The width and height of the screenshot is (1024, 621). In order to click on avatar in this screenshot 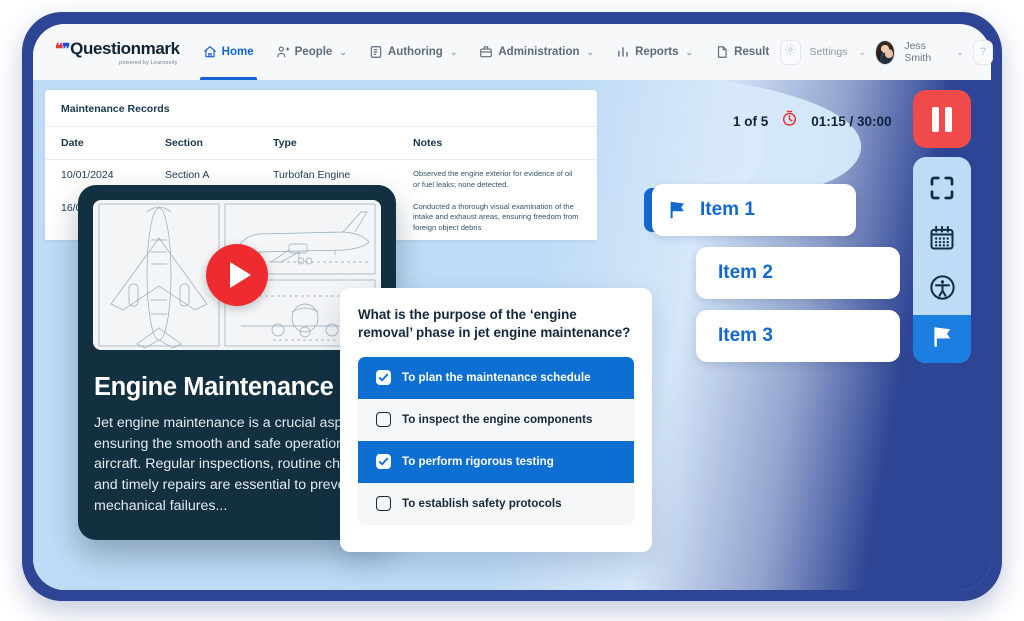, I will do `click(885, 52)`.